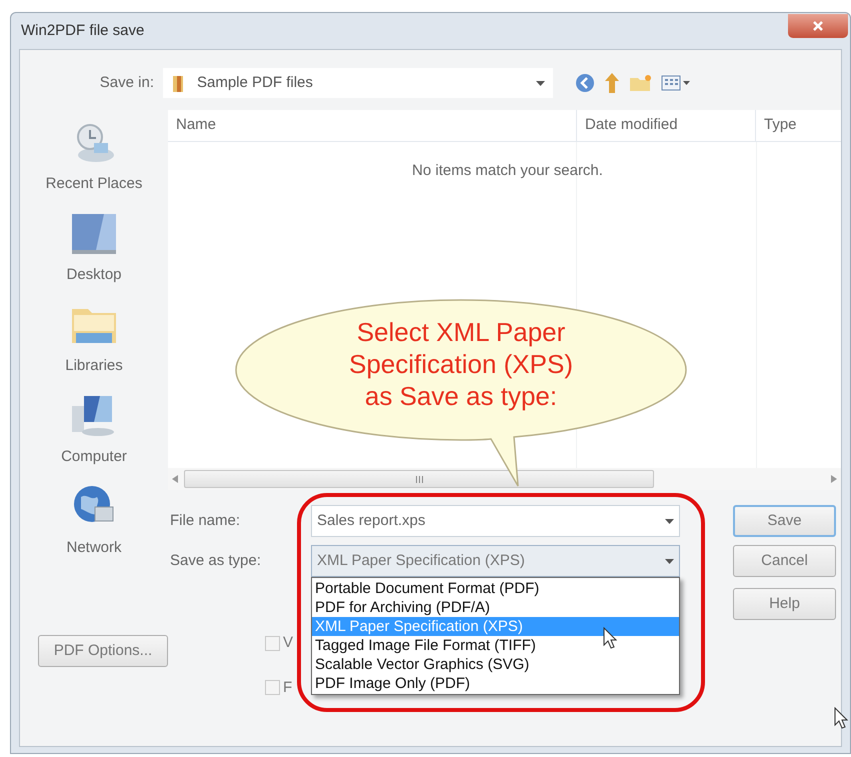 This screenshot has height=757, width=851. Describe the element at coordinates (676, 83) in the screenshot. I see `view-menu-icon` at that location.